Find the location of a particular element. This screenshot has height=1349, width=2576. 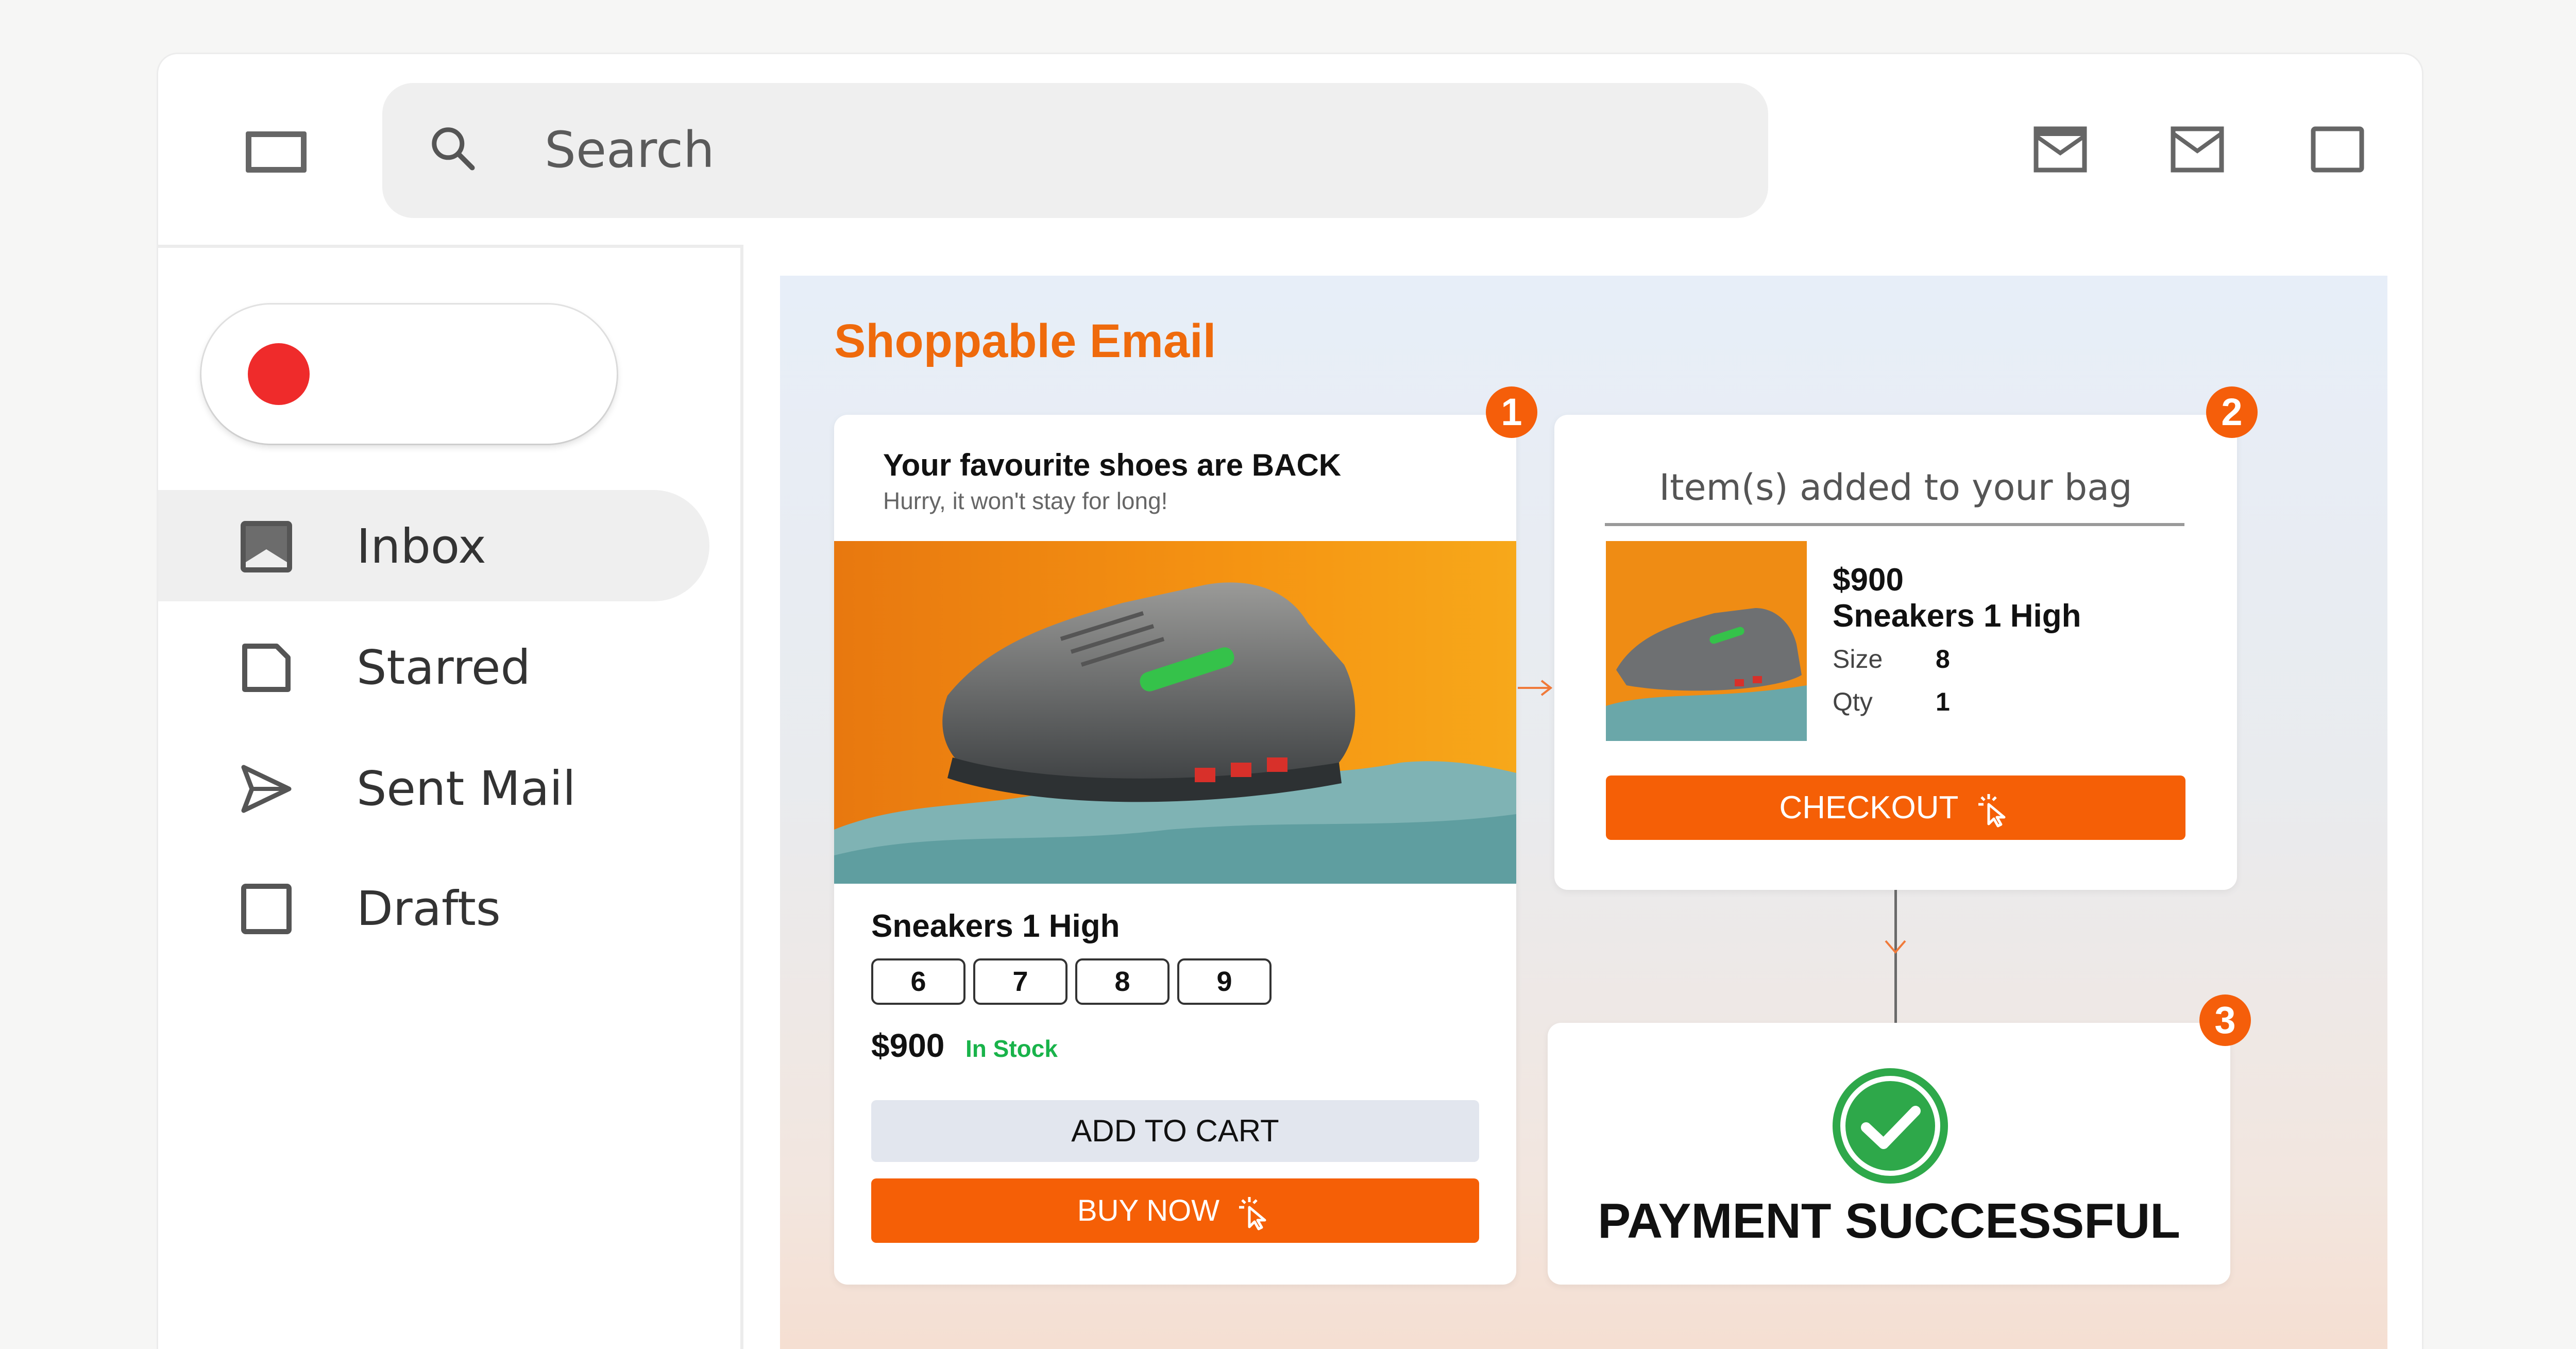

sneaker-thumbnail is located at coordinates (1707, 641).